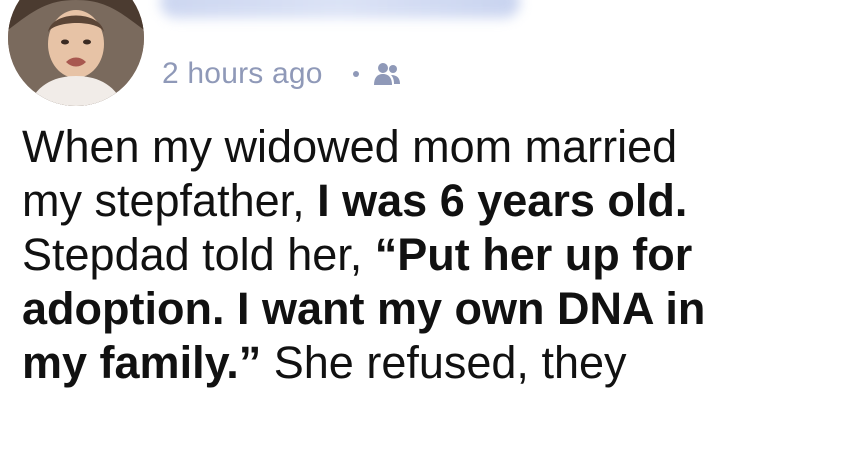 Image resolution: width=850 pixels, height=472 pixels. What do you see at coordinates (387, 74) in the screenshot?
I see `friends-icon` at bounding box center [387, 74].